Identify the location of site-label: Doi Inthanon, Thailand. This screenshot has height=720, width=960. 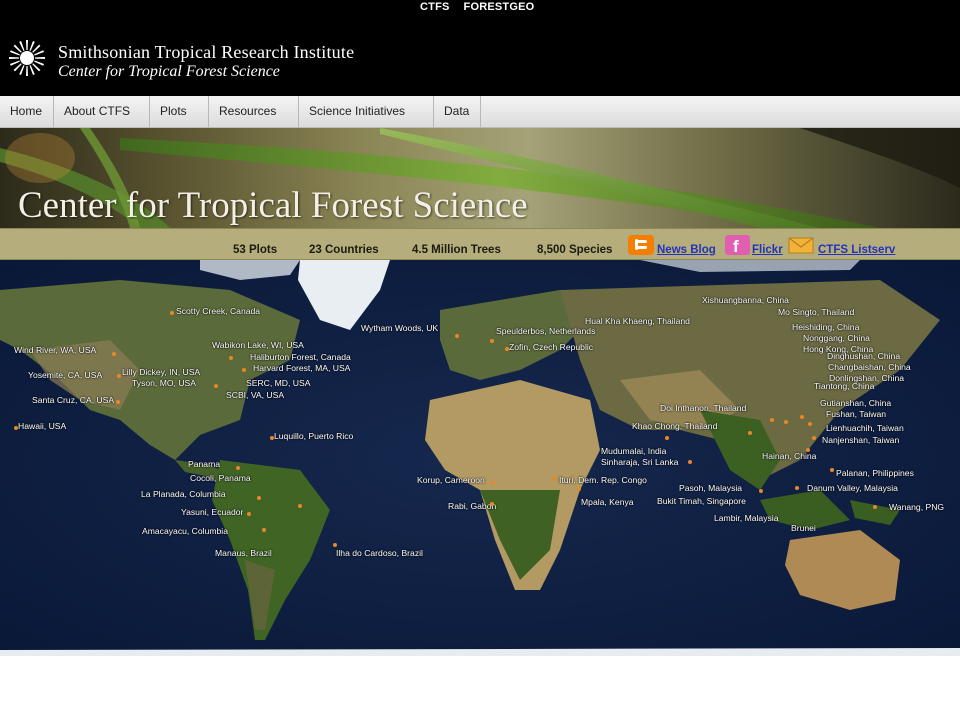
(703, 408).